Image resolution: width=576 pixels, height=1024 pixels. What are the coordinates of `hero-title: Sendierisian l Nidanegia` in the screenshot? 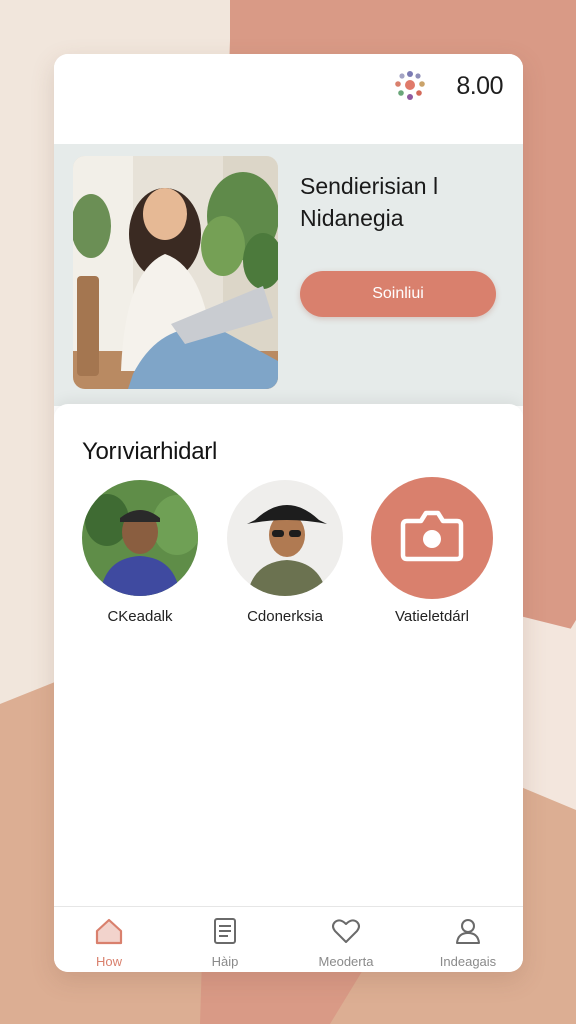 It's located at (405, 202).